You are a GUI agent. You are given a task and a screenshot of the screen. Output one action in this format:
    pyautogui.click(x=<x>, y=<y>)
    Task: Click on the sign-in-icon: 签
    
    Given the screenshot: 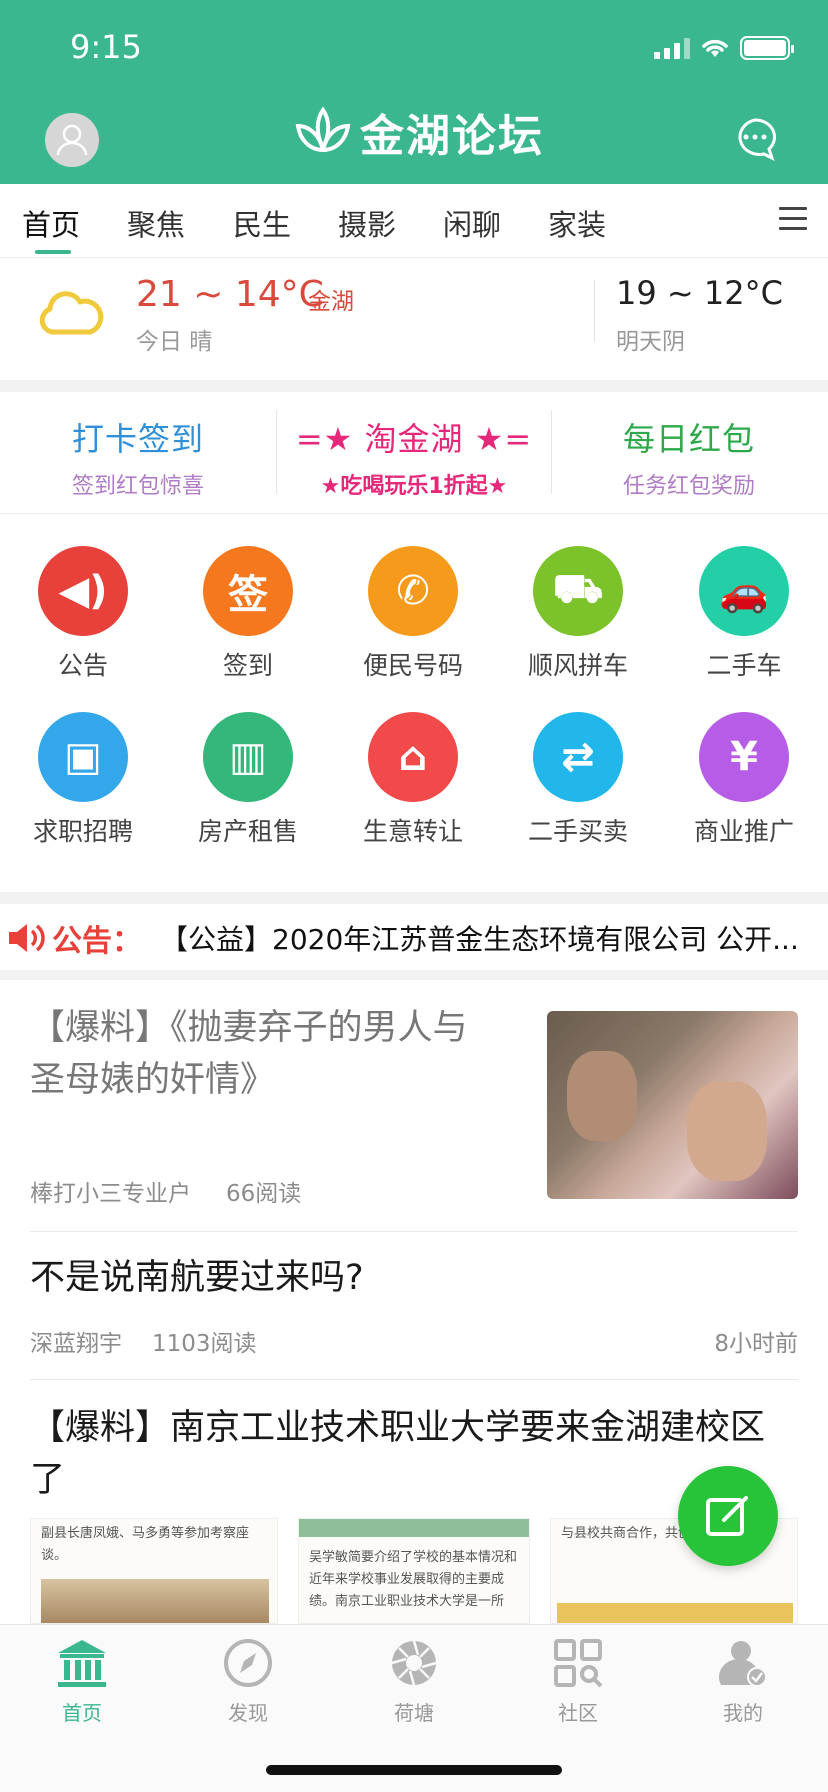 What is the action you would take?
    pyautogui.click(x=248, y=591)
    